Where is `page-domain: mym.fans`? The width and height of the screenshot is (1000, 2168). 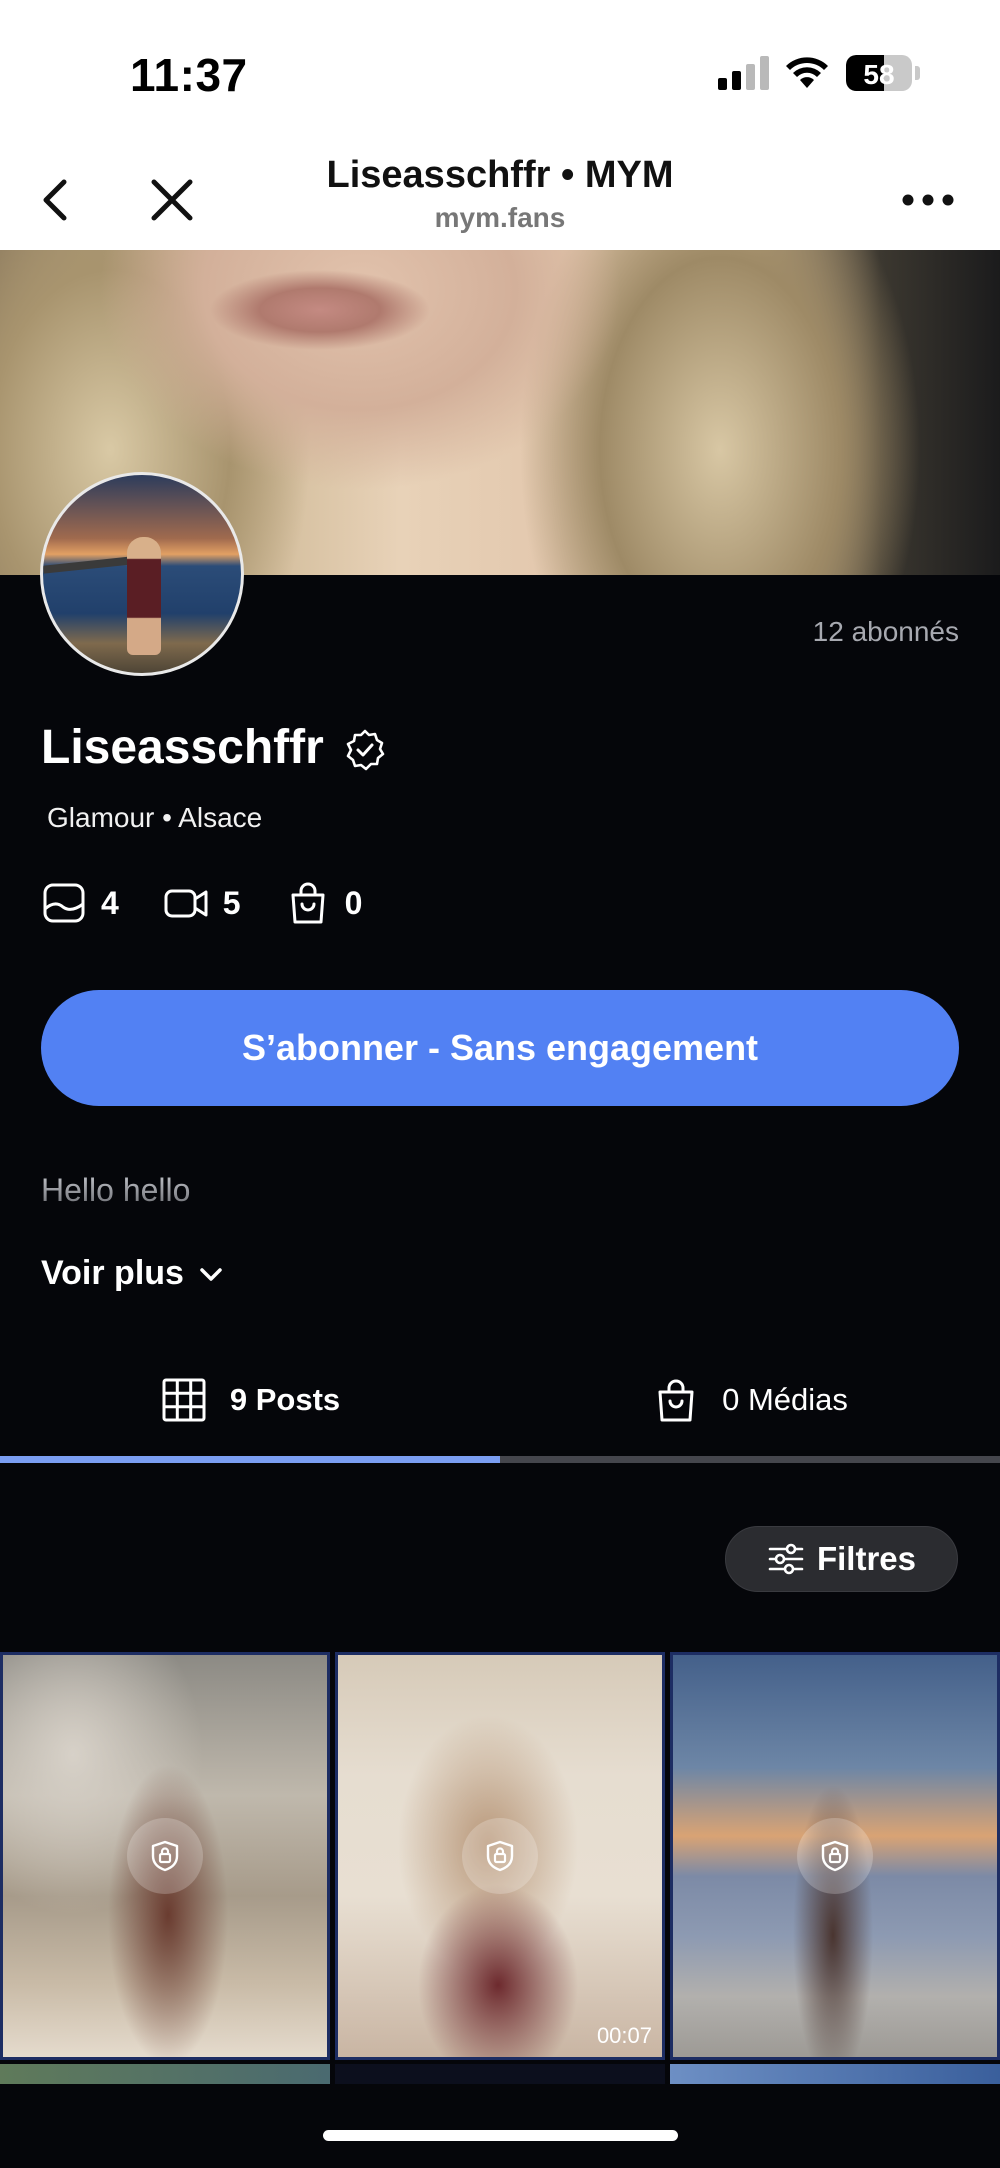 page-domain: mym.fans is located at coordinates (500, 217).